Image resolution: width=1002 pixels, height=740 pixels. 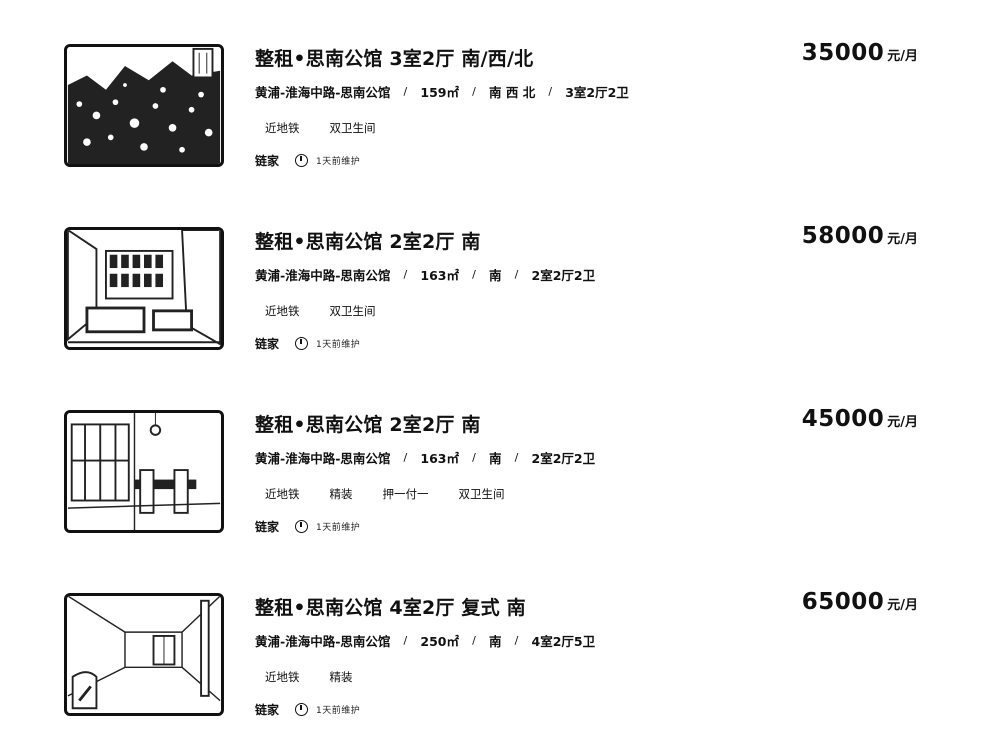 What do you see at coordinates (405, 494) in the screenshot?
I see `tag: 押一付一` at bounding box center [405, 494].